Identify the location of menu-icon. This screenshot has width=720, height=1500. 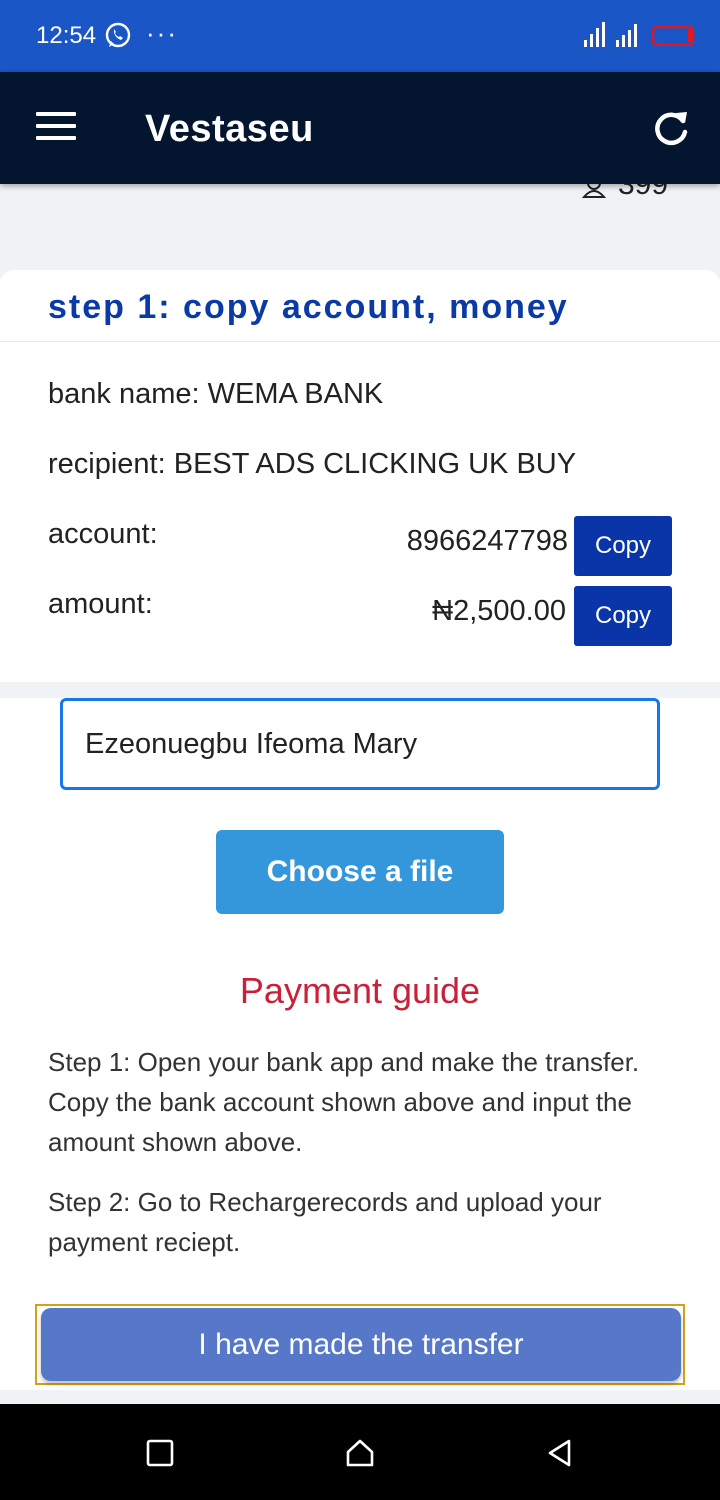
(56, 127).